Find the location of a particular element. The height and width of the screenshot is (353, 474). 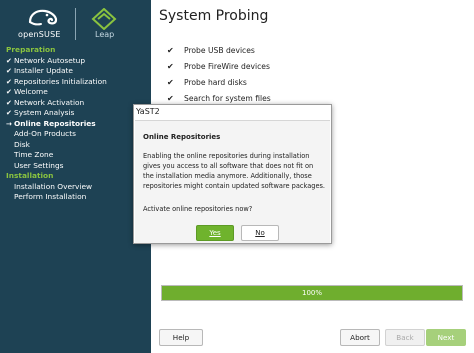

nav-section-installation: Installation is located at coordinates (30, 175).